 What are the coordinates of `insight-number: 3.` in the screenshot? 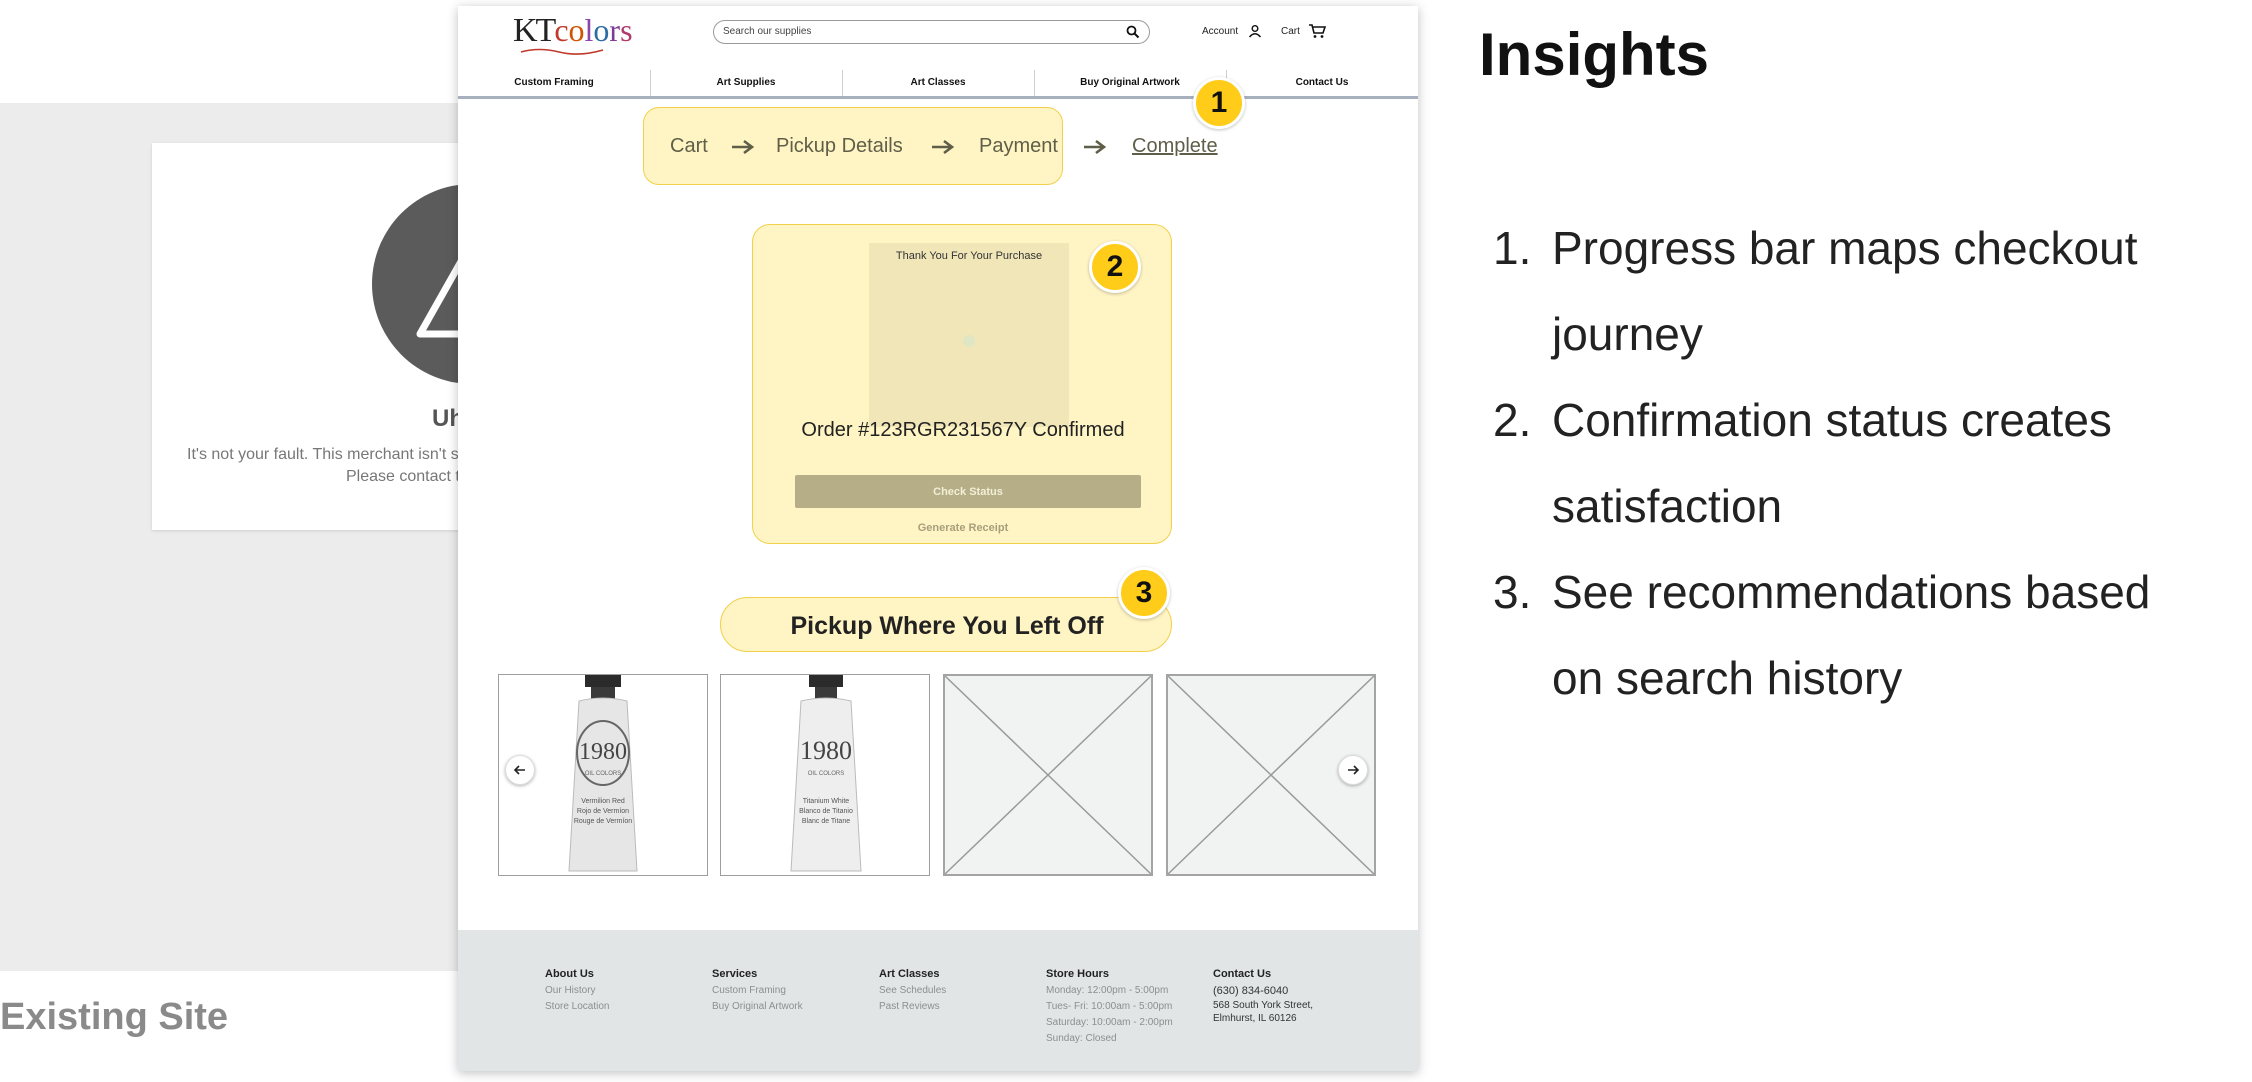 It's located at (1512, 592).